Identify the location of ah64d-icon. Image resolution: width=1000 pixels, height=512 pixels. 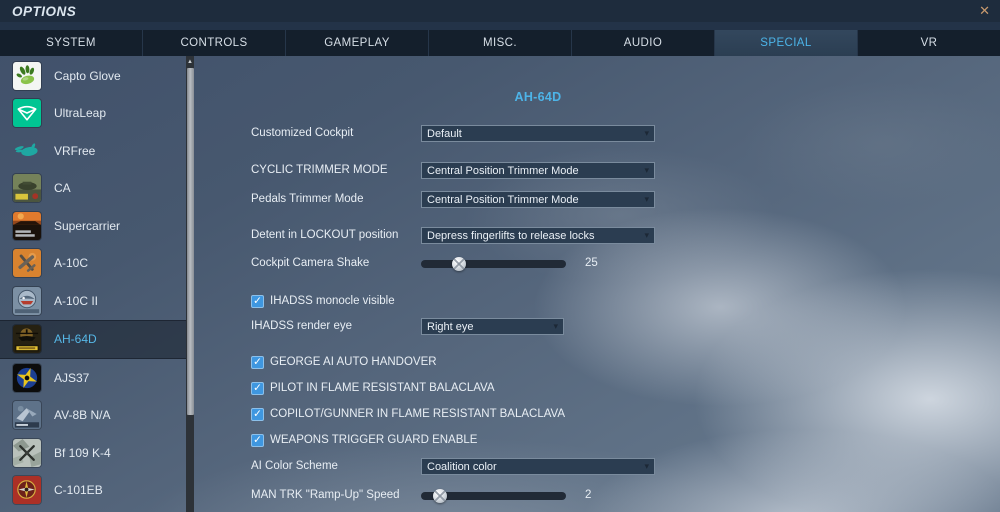
(27, 339).